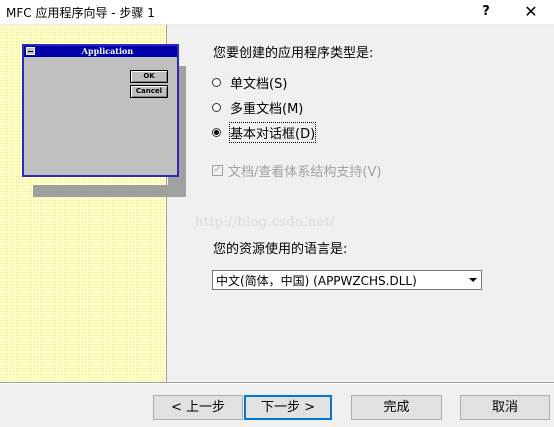 Image resolution: width=554 pixels, height=427 pixels. What do you see at coordinates (30, 51) in the screenshot?
I see `system-menu-icon` at bounding box center [30, 51].